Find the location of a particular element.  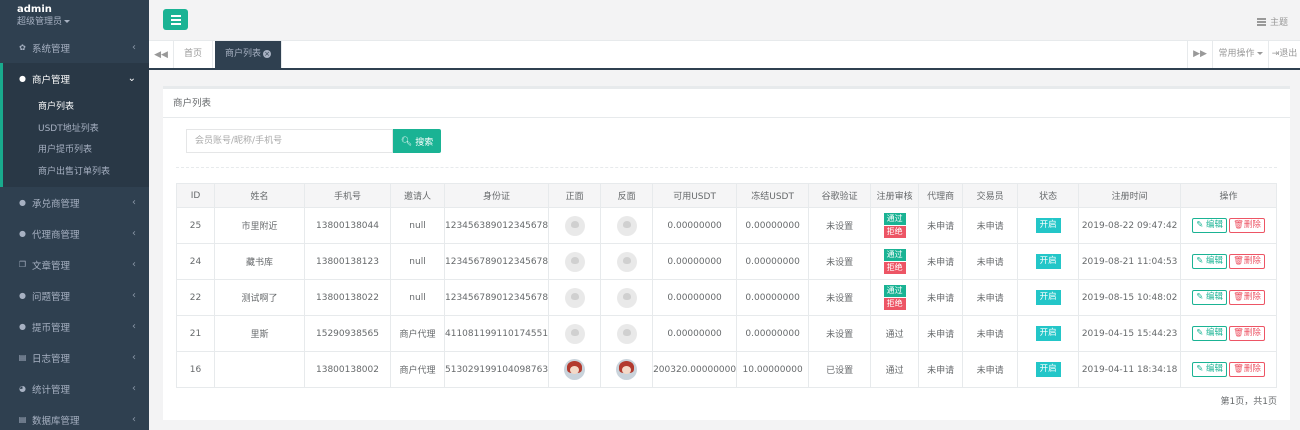

tab-merchant-list-label: 商户列表 is located at coordinates (243, 54).